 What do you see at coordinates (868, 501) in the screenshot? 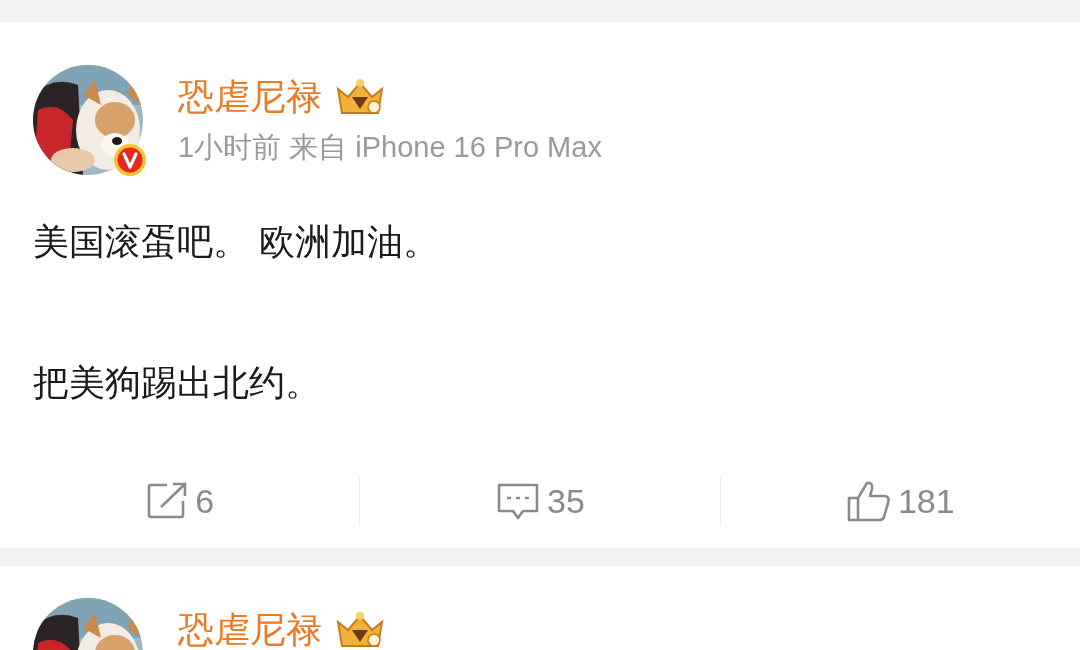
I see `thumbs-up-icon` at bounding box center [868, 501].